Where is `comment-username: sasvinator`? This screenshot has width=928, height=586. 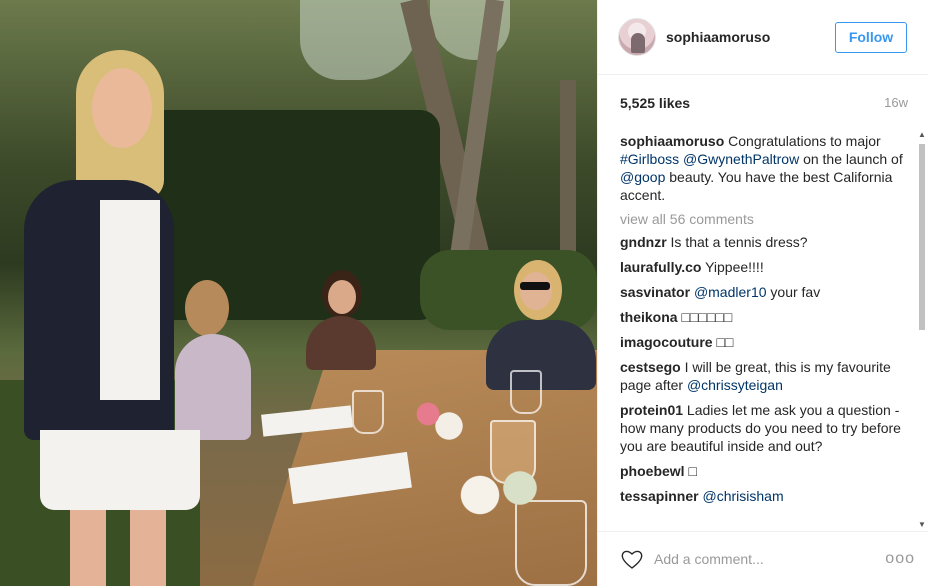 comment-username: sasvinator is located at coordinates (655, 292).